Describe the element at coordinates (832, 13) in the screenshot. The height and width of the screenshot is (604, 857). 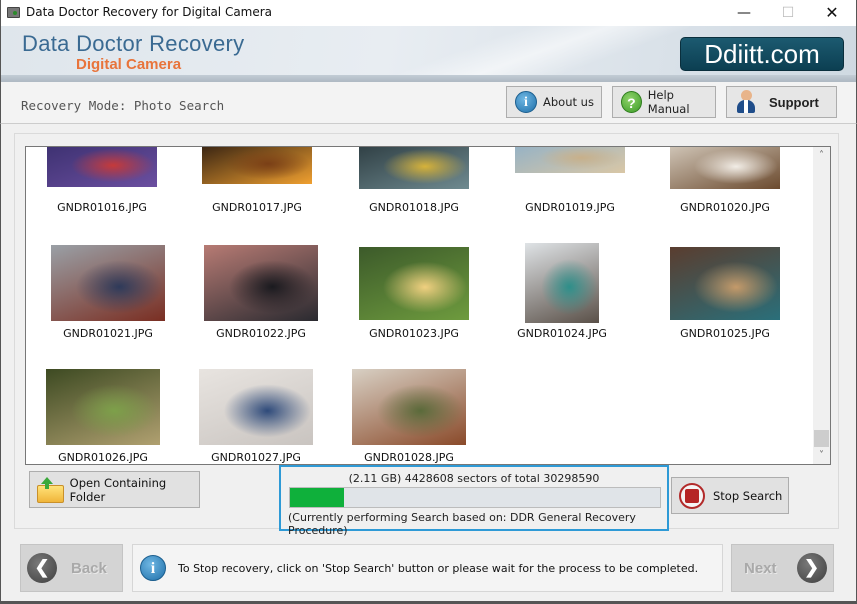
I see `close-button: ✕` at that location.